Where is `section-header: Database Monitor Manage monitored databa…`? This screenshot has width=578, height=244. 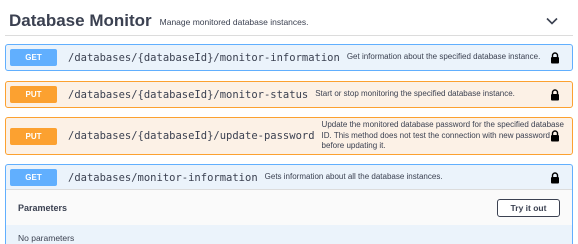 section-header: Database Monitor Manage monitored databa… is located at coordinates (289, 21).